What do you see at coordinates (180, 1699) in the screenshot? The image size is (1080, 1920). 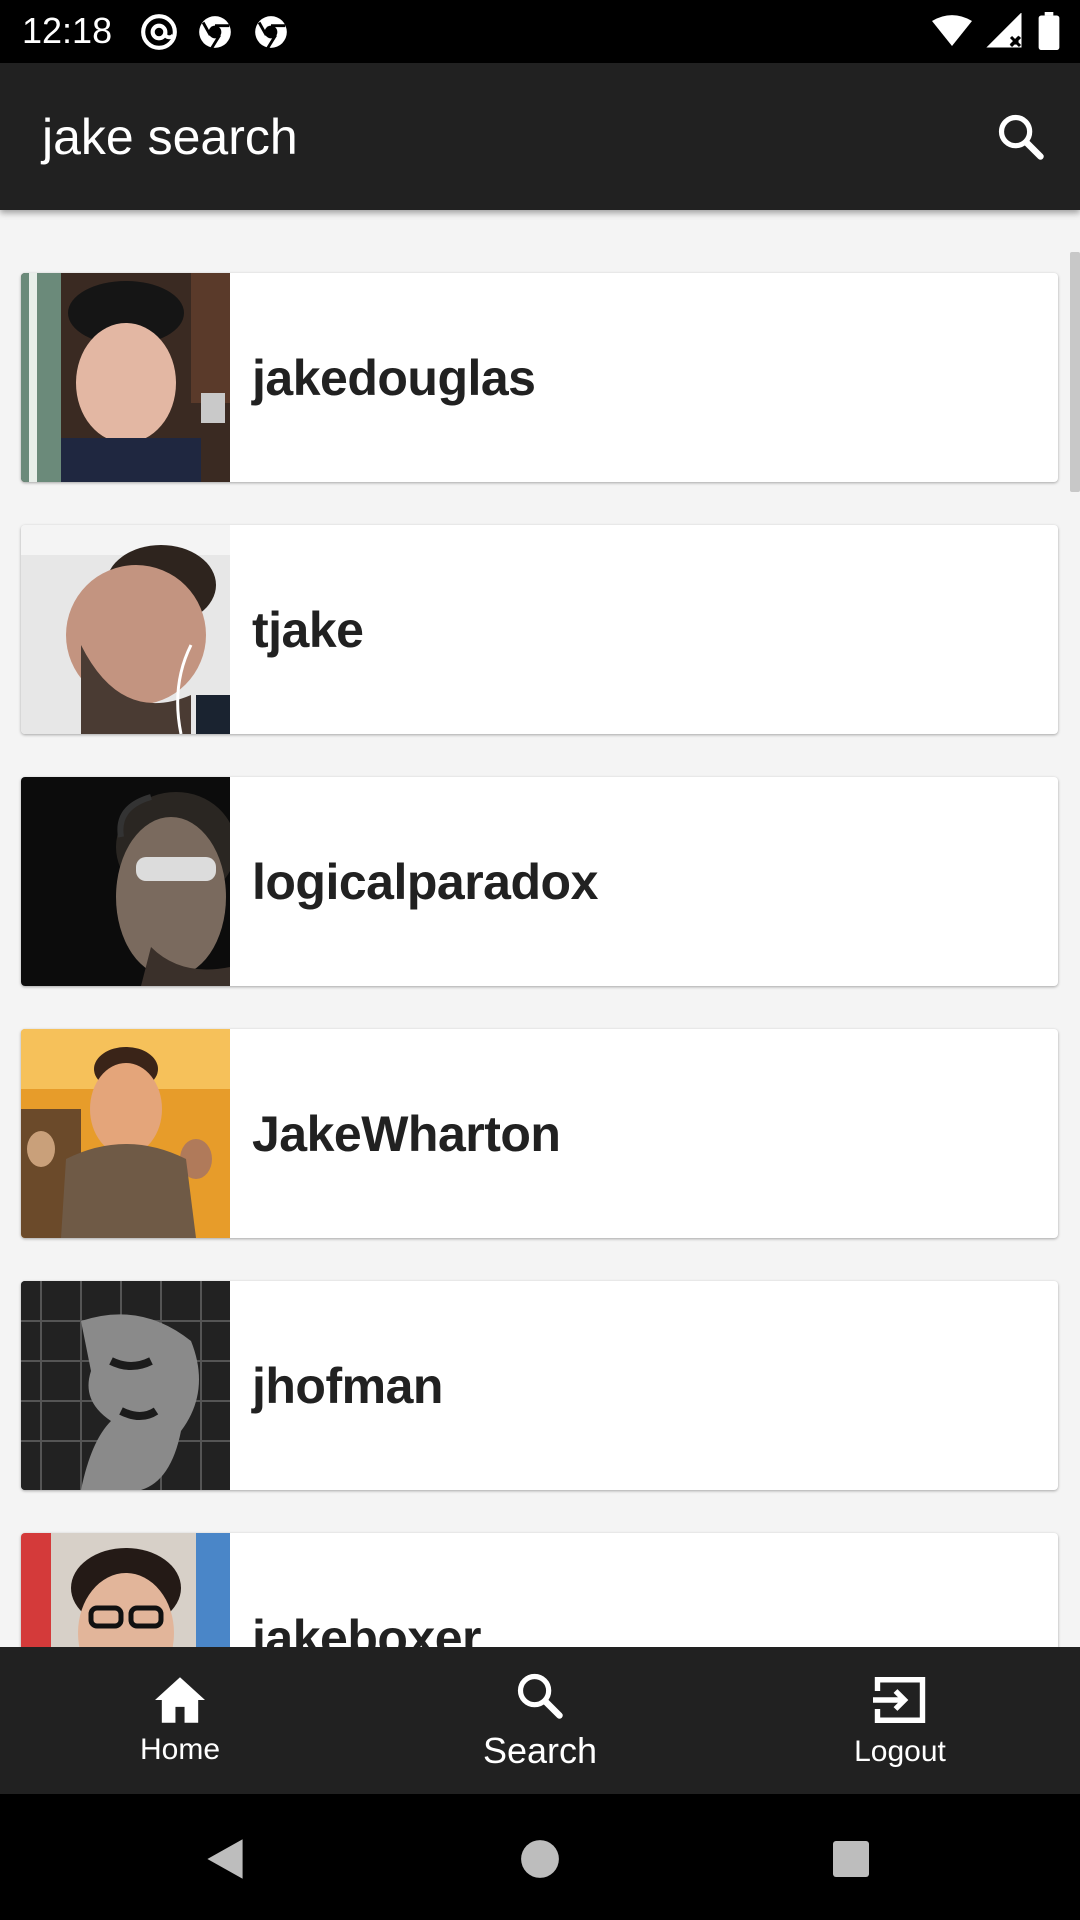 I see `home-icon` at bounding box center [180, 1699].